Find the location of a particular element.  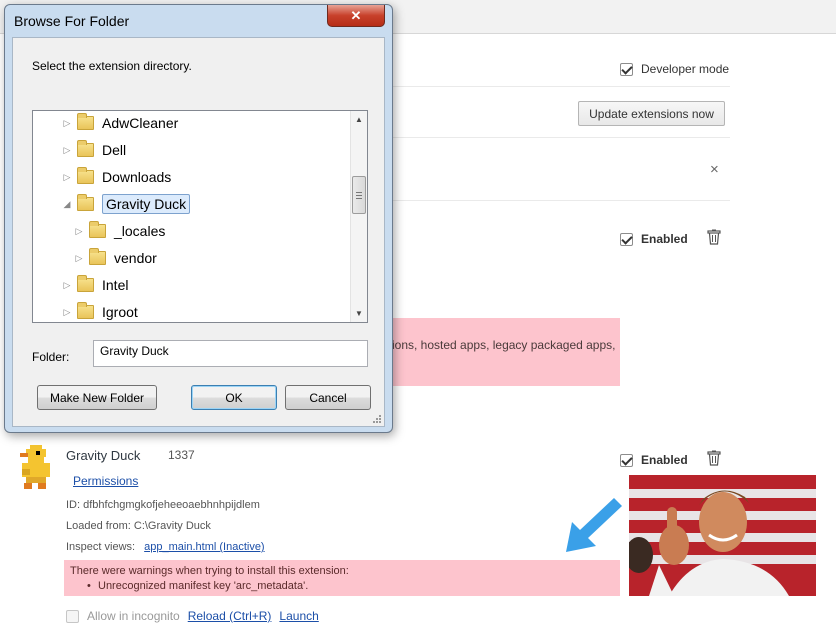

warning-box-top is located at coordinates (502, 352).